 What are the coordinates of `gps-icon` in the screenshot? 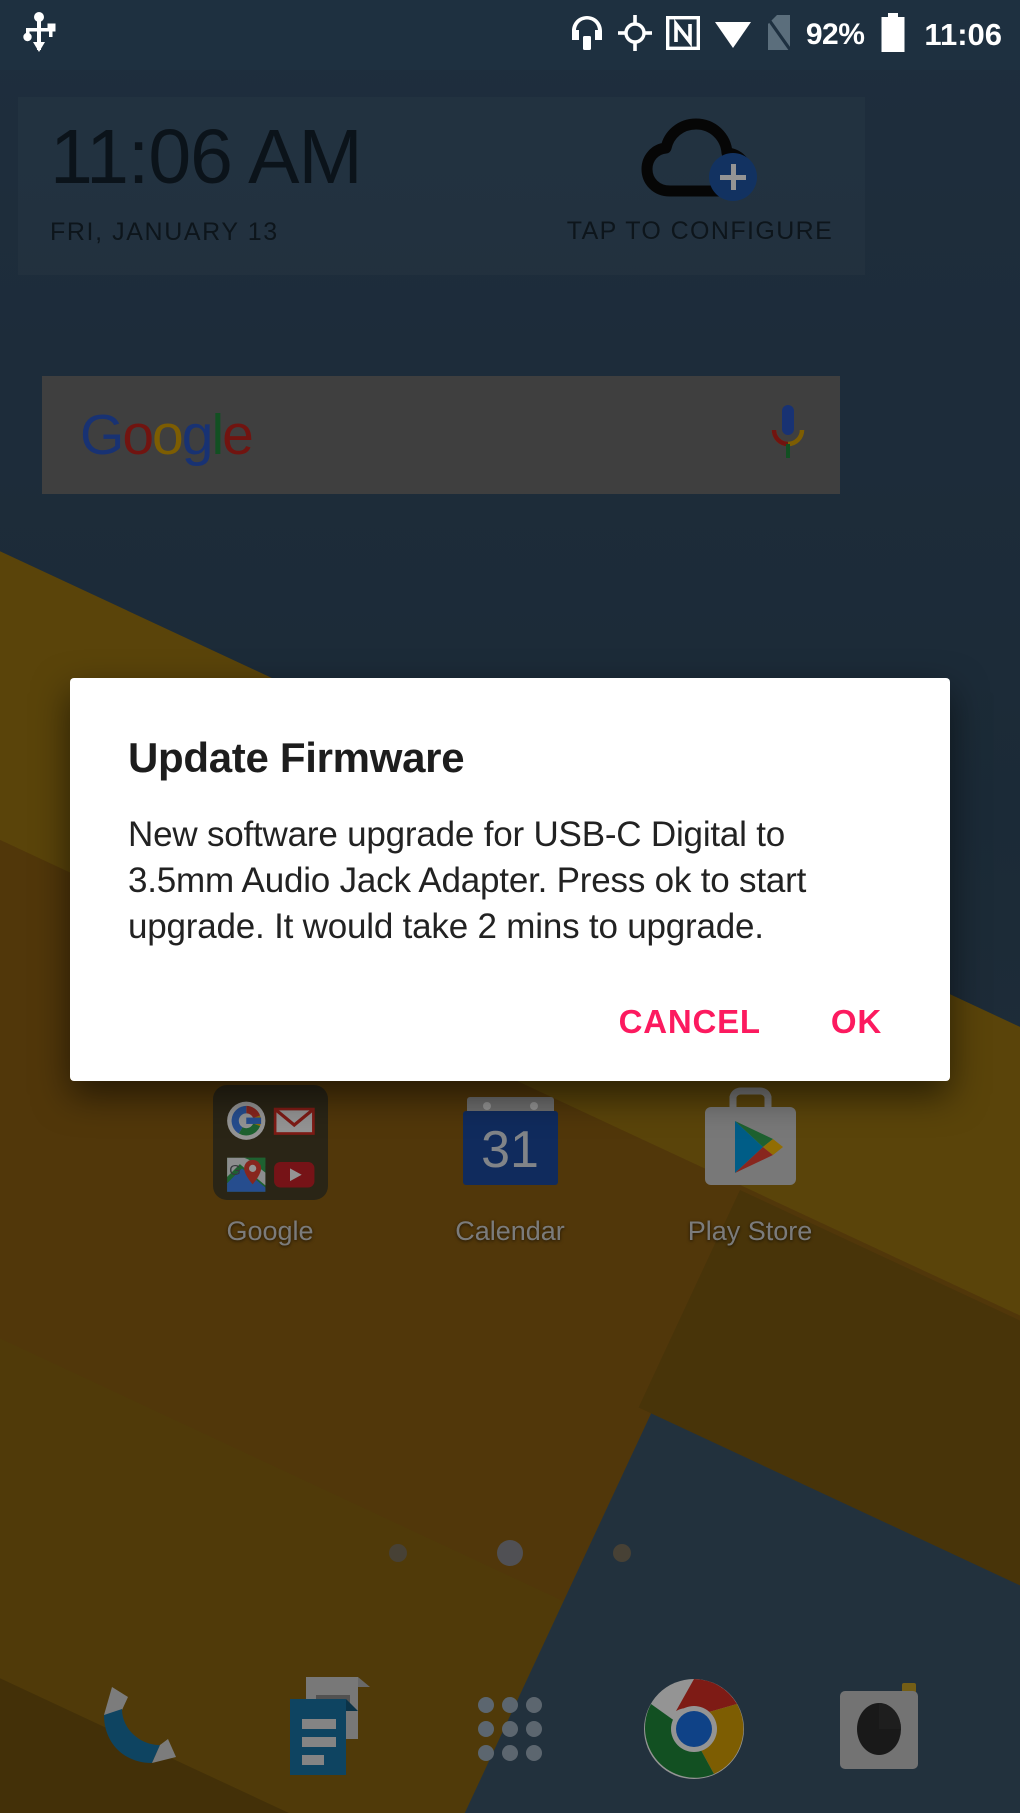 It's located at (634, 35).